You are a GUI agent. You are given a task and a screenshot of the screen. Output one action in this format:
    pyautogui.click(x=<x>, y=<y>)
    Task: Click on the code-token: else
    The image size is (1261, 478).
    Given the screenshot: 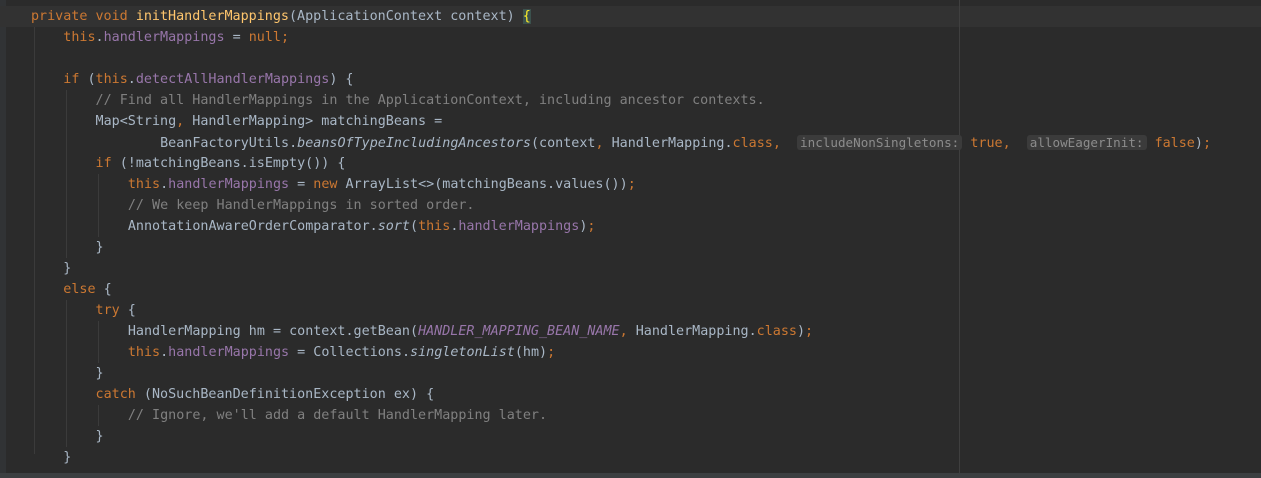 What is the action you would take?
    pyautogui.click(x=83, y=289)
    